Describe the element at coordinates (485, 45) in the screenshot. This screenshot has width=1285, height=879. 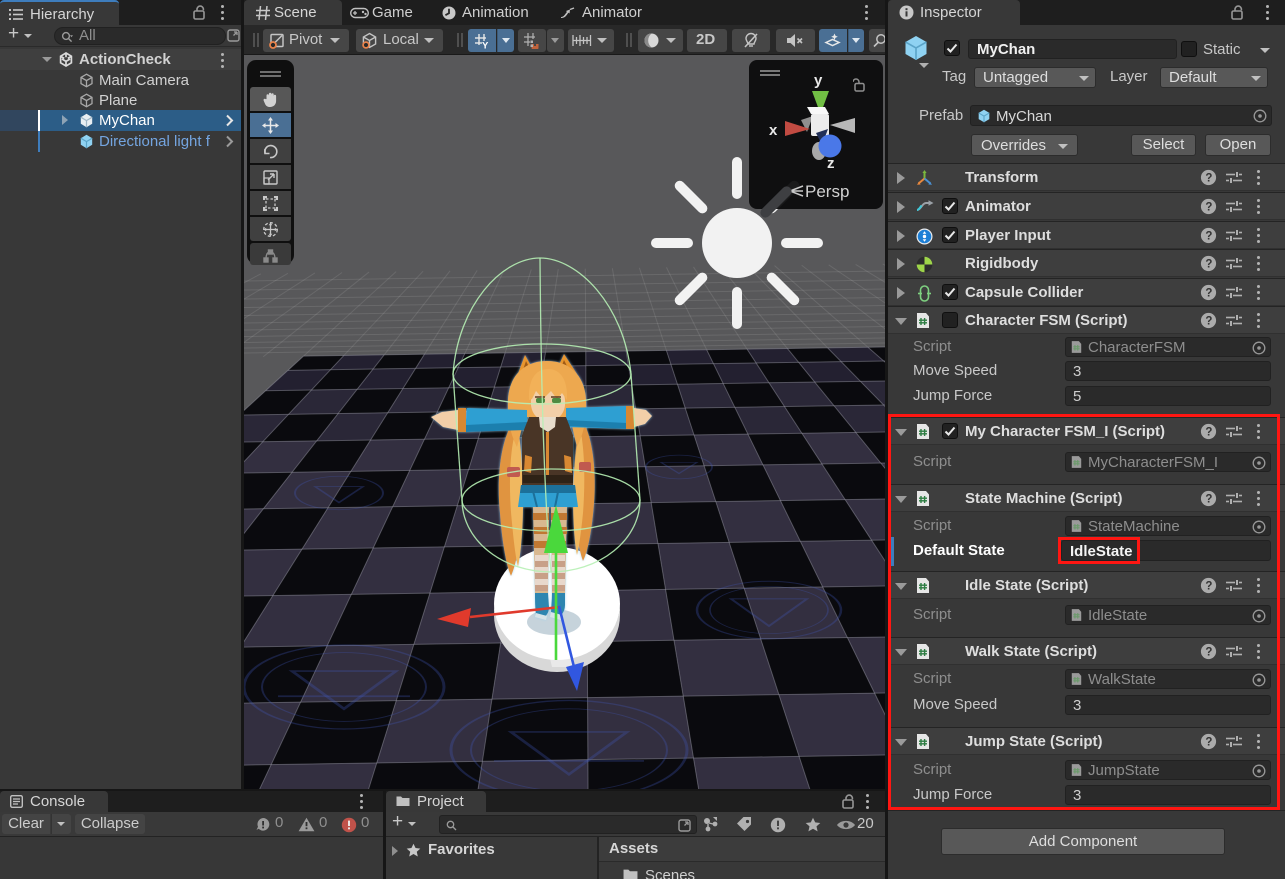
I see `svg-text: Y` at that location.